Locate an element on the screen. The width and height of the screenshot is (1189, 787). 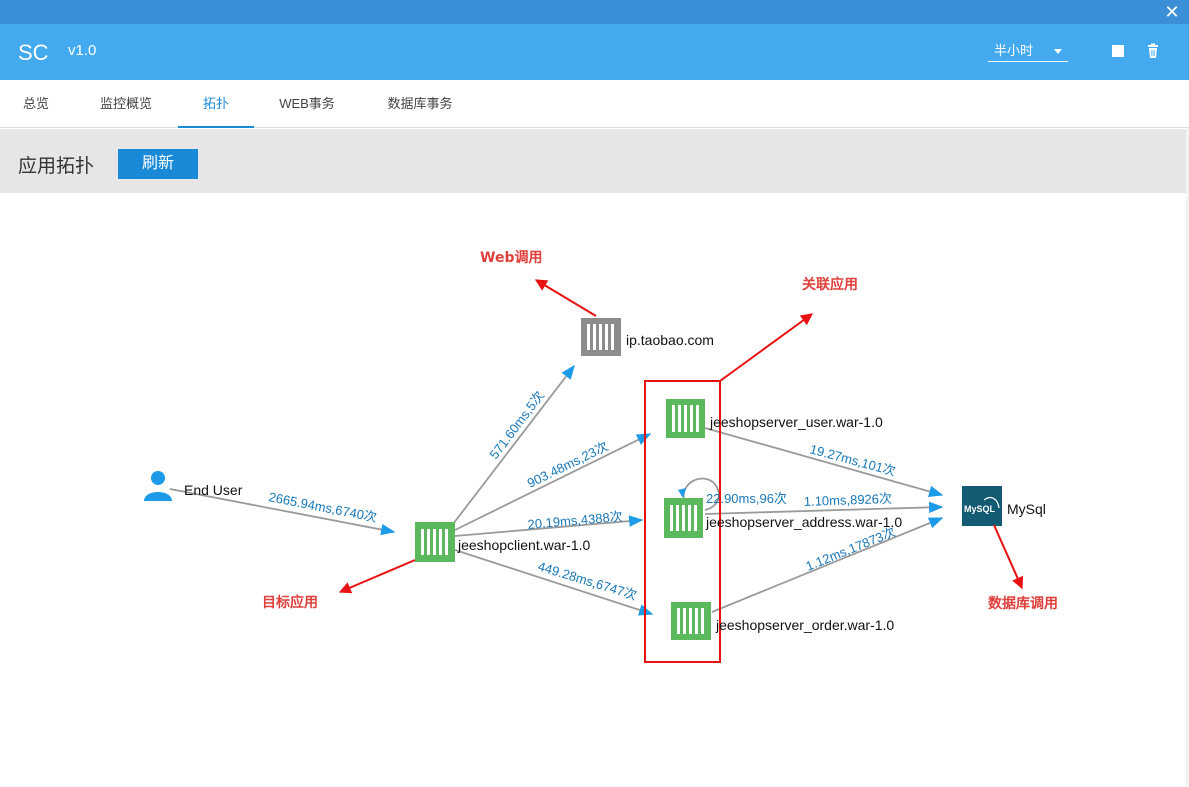
annotation-related-apps: 关联应用 is located at coordinates (830, 284).